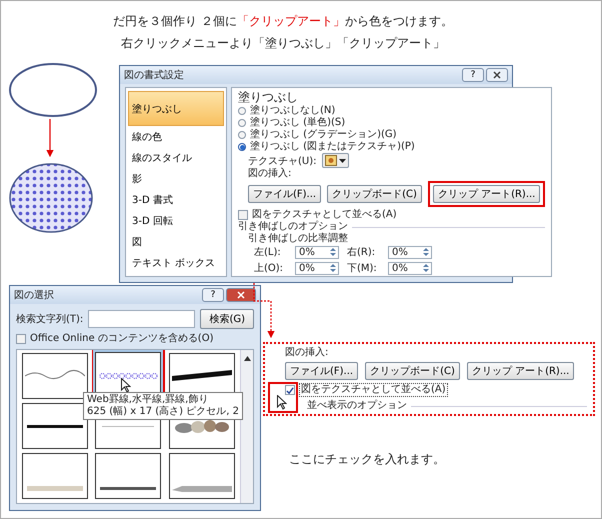  What do you see at coordinates (34, 295) in the screenshot?
I see `window-title: 図の選択` at bounding box center [34, 295].